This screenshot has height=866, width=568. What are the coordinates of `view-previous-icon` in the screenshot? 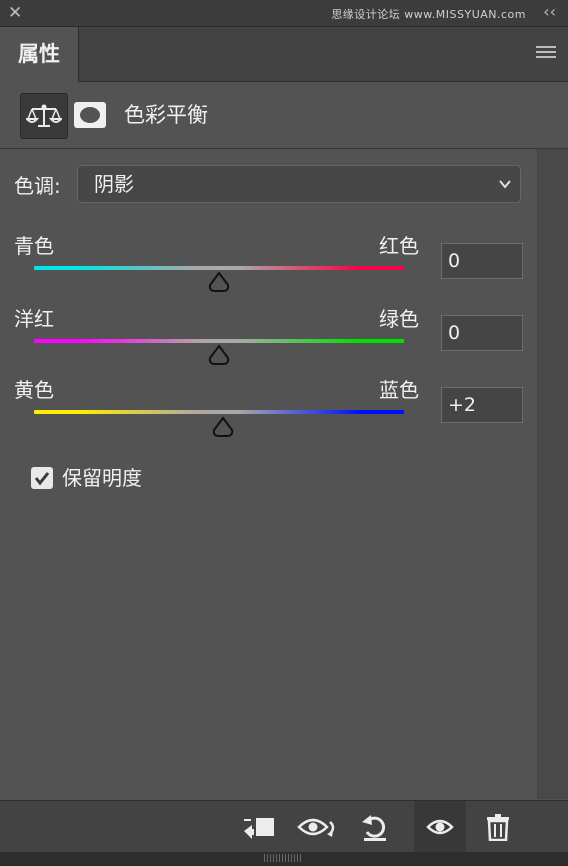 It's located at (317, 827).